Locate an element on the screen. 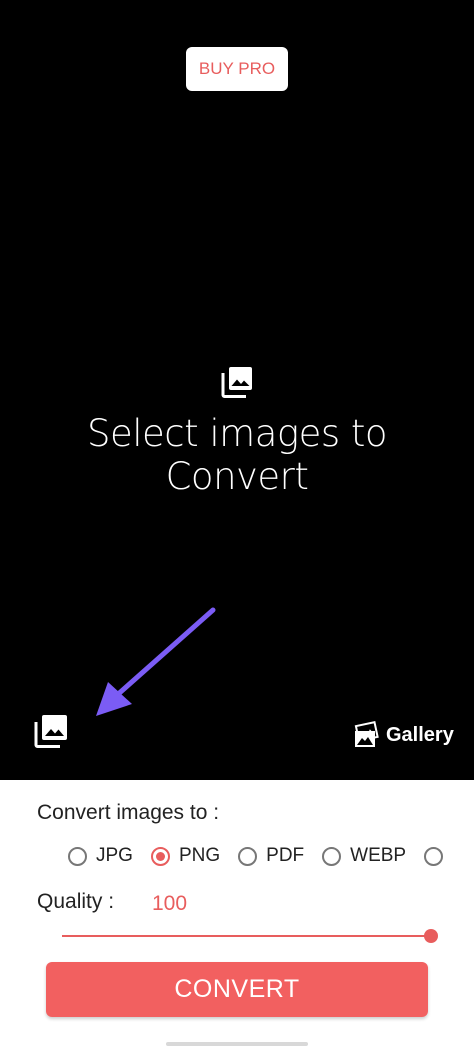 This screenshot has height=1053, width=474. quality-value: 100 is located at coordinates (170, 903).